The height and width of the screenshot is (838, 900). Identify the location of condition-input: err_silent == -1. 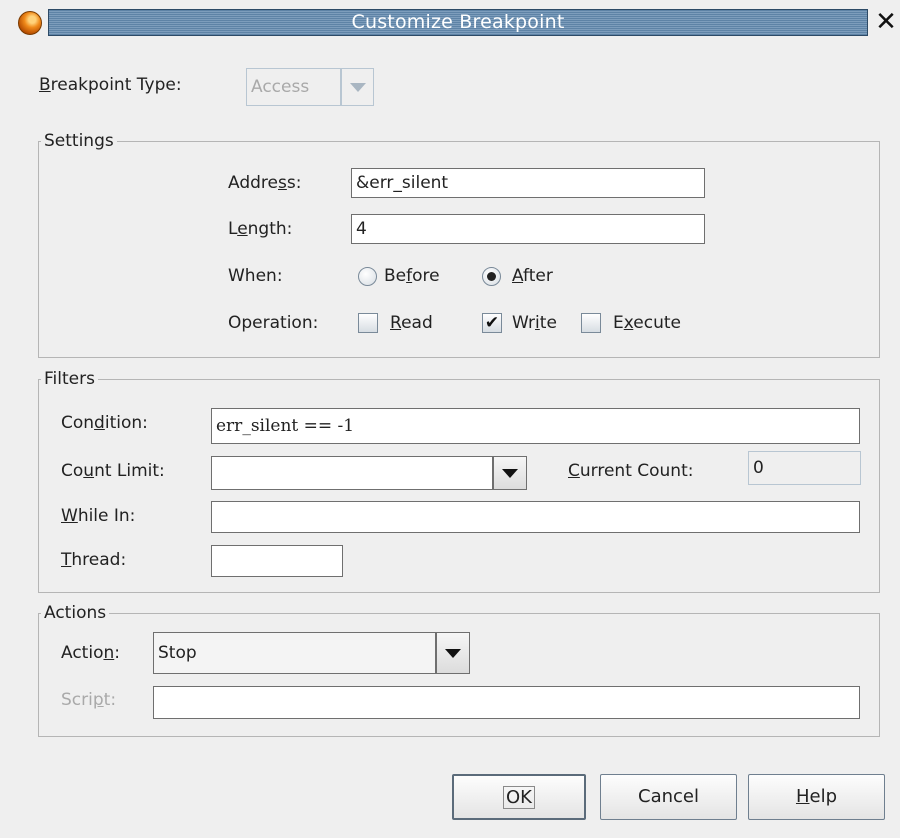
(535, 426).